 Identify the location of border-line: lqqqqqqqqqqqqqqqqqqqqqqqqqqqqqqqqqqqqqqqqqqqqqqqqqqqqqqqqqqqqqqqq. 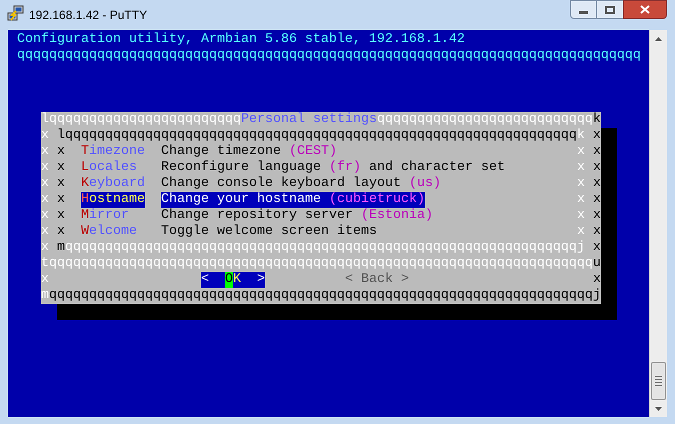
(316, 136).